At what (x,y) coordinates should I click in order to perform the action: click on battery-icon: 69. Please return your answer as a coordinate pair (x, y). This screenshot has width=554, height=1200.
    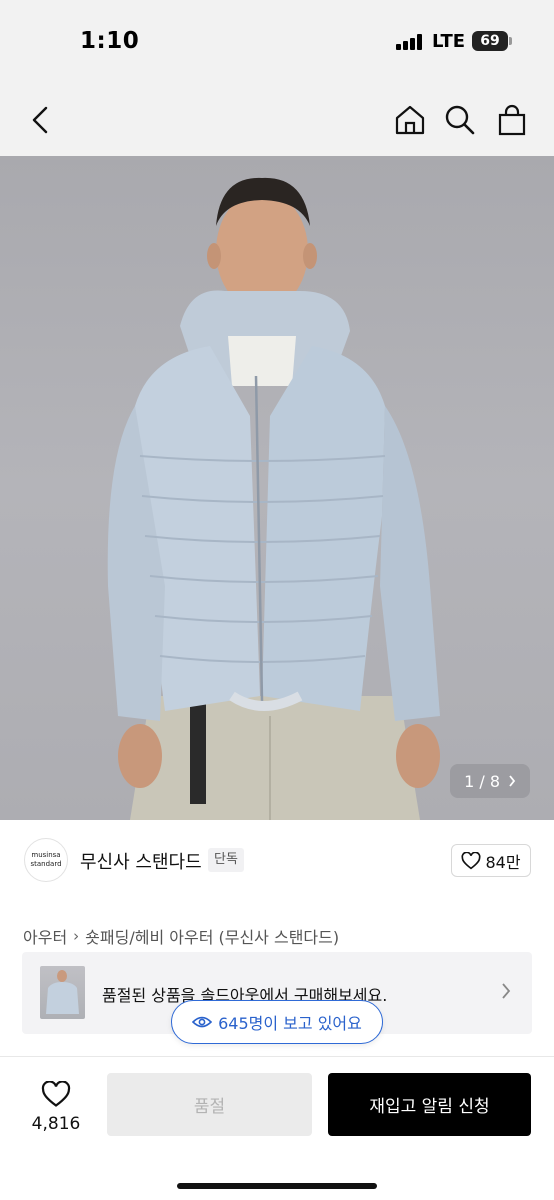
    Looking at the image, I should click on (492, 41).